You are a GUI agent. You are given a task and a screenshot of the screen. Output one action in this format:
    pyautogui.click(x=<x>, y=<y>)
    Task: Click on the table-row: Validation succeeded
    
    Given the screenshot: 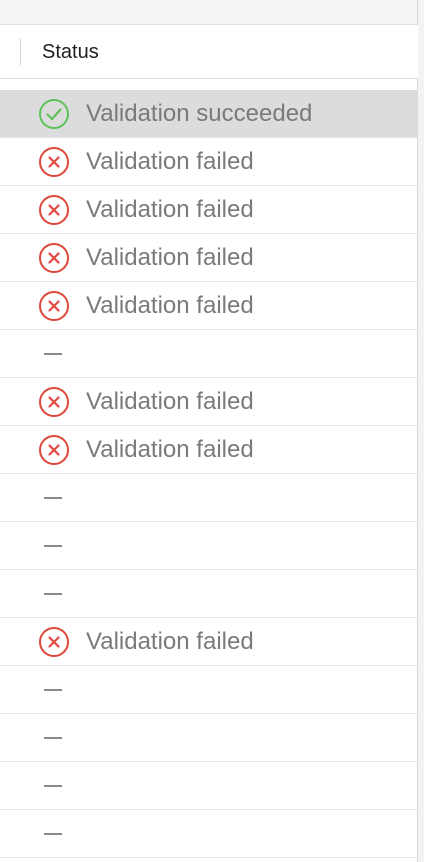 What is the action you would take?
    pyautogui.click(x=209, y=114)
    